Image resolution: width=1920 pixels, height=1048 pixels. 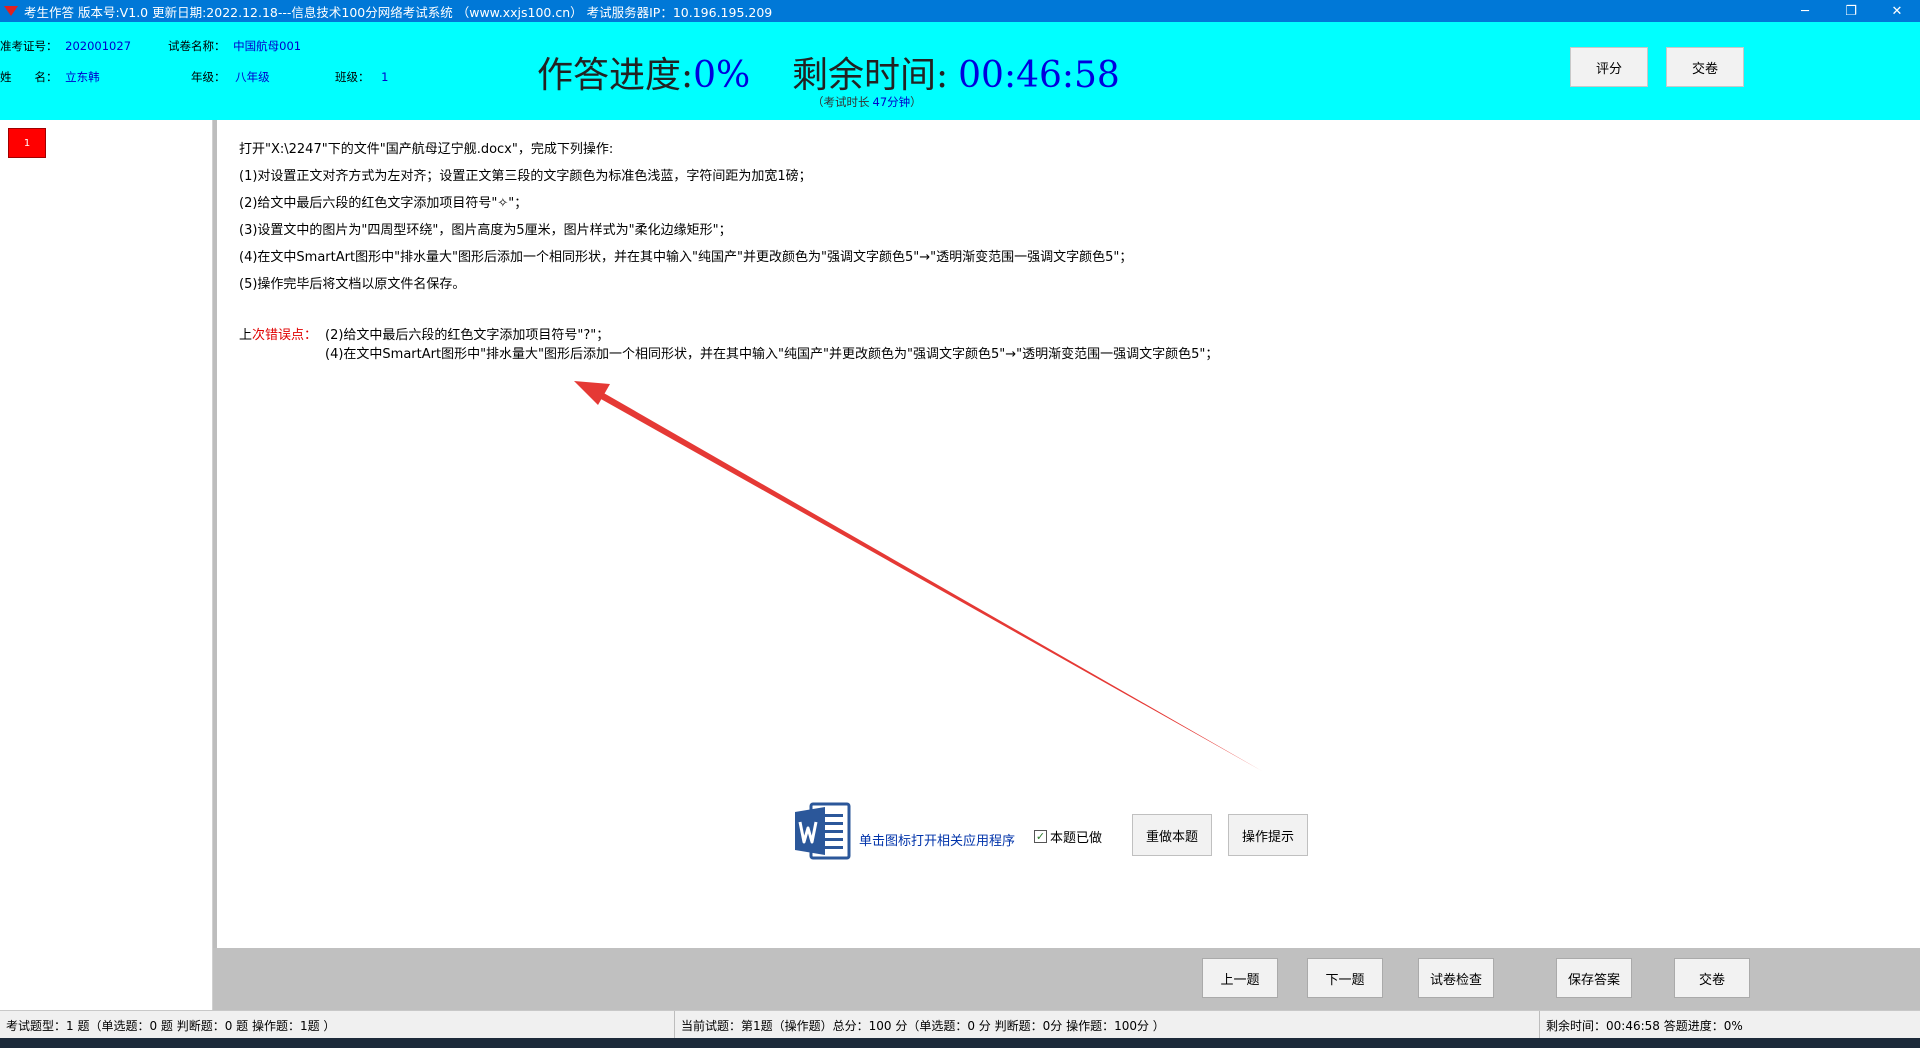 What do you see at coordinates (467, 335) in the screenshot?
I see `last-error-item: (2)给文中最后六段的红色文字添加项目符号"?"；` at bounding box center [467, 335].